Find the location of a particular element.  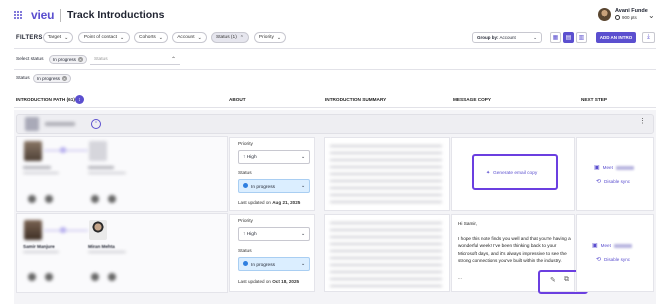

column-next-step: NEXT STEP is located at coordinates (594, 99).